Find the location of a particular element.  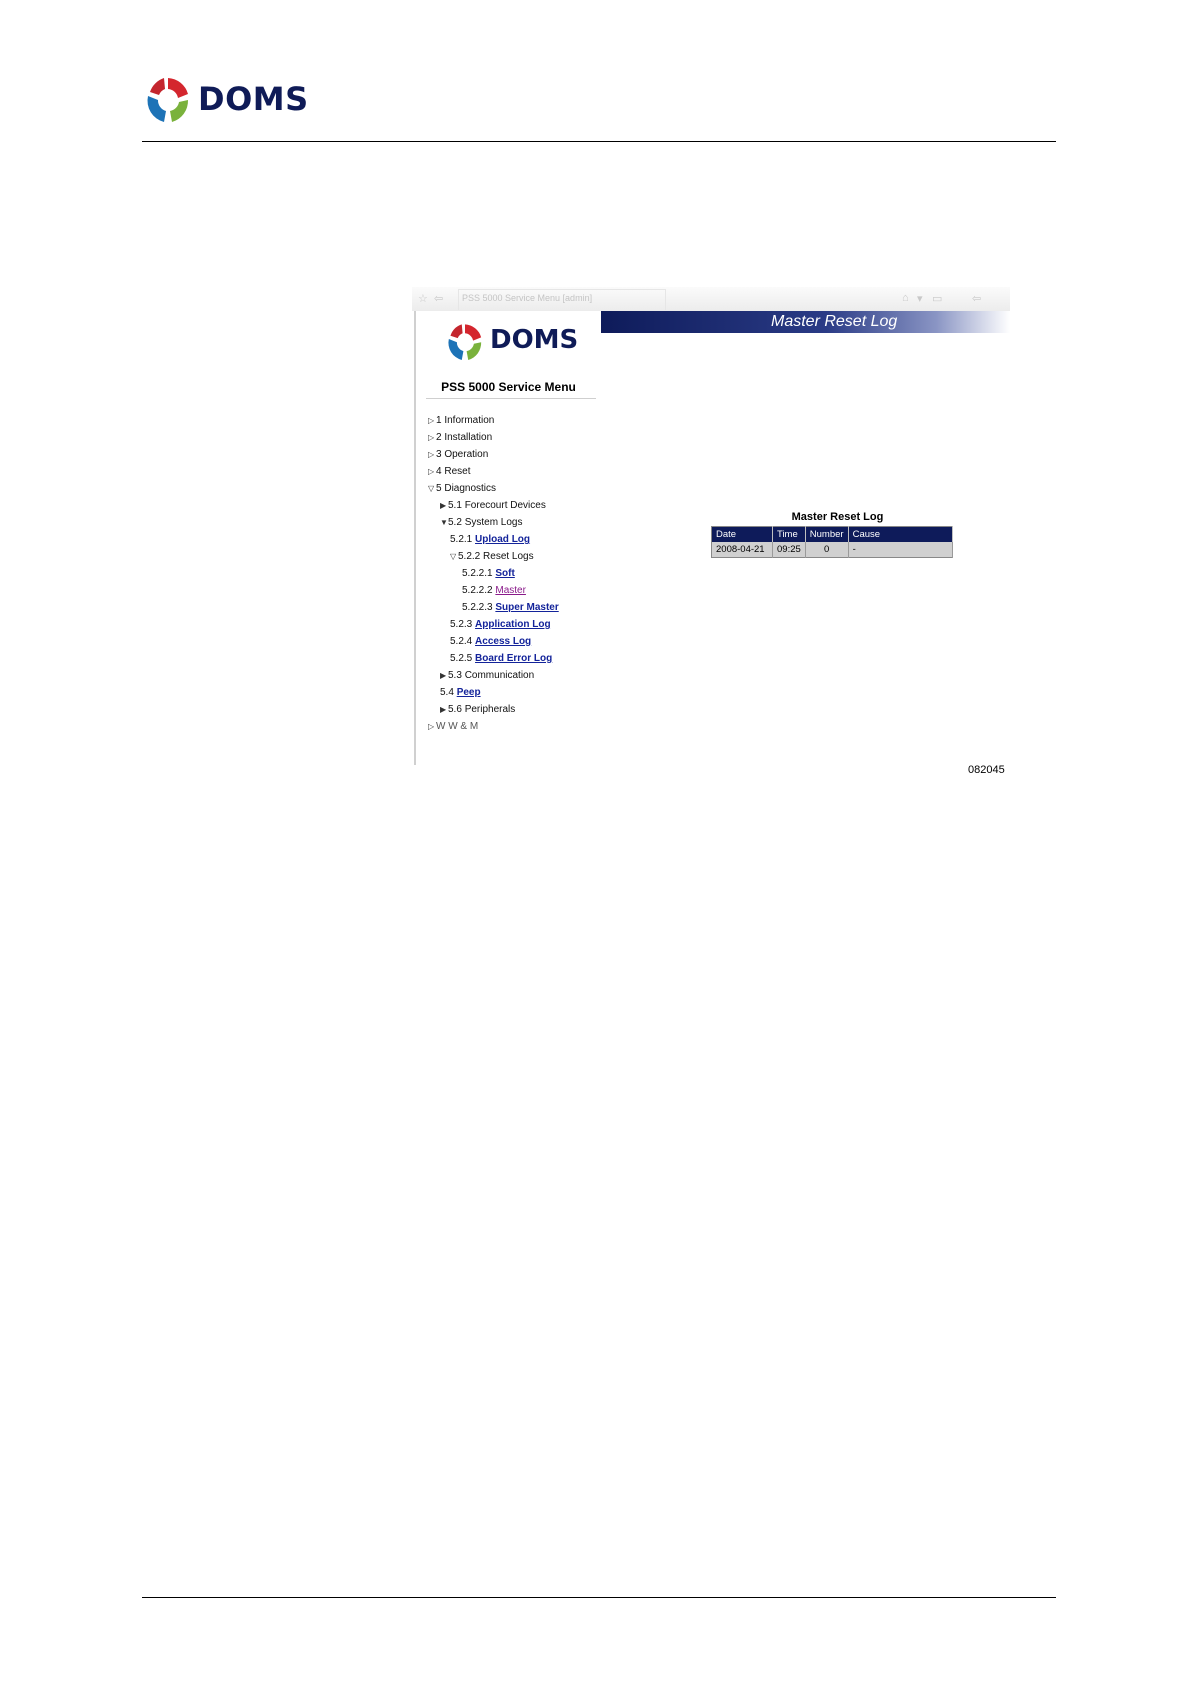

menu-item-system-logs: ▼5.2 System Logs is located at coordinates (481, 522).